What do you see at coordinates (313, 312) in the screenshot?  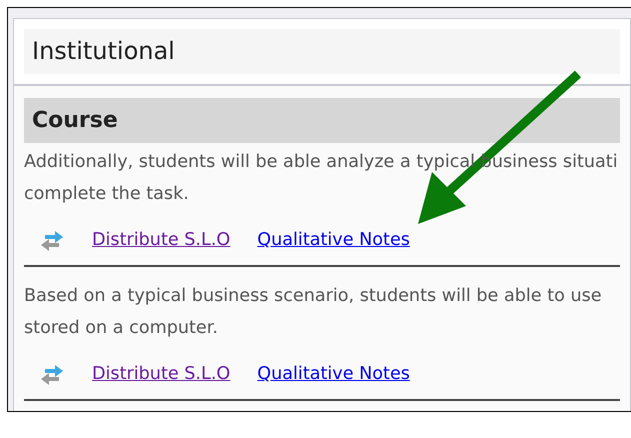 I see `outcome-text: Based on a typical business scenario, students will be able to use stored on a computer.` at bounding box center [313, 312].